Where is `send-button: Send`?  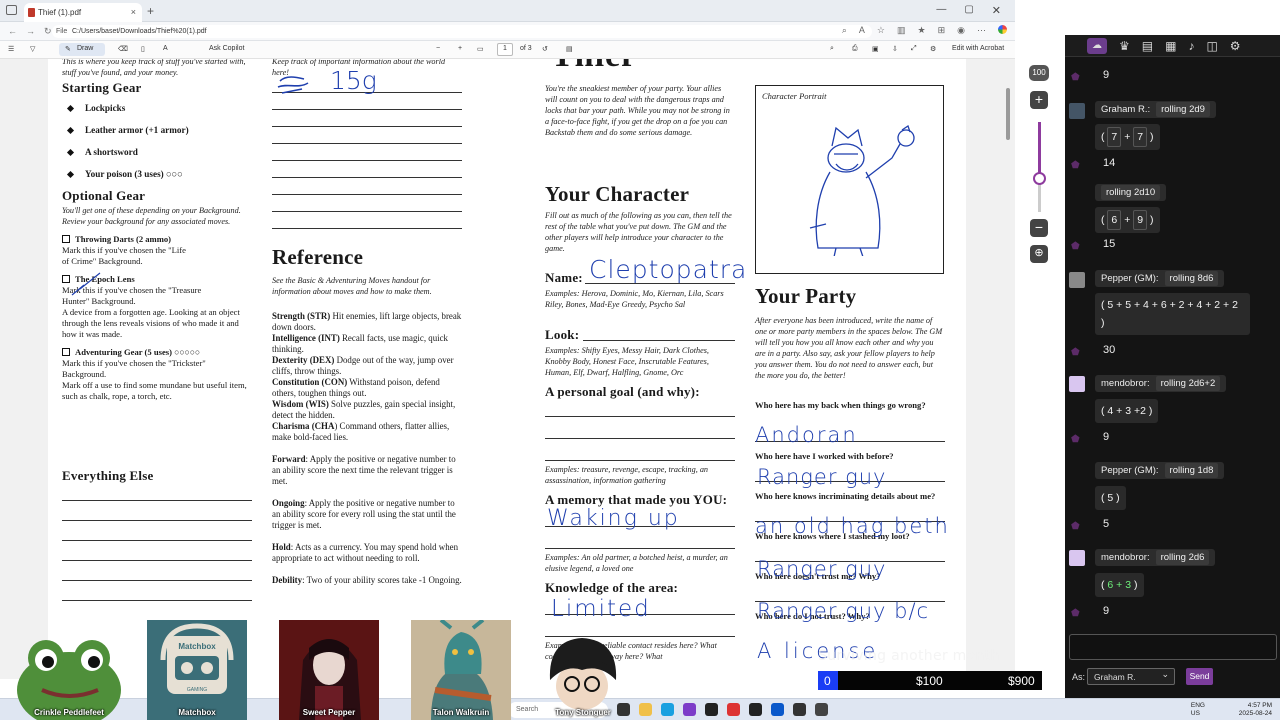 send-button: Send is located at coordinates (1199, 676).